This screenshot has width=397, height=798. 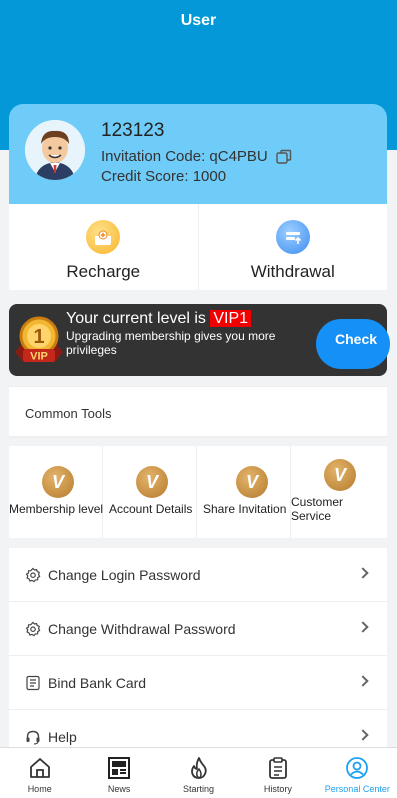 I want to click on tab-label: History, so click(x=277, y=789).